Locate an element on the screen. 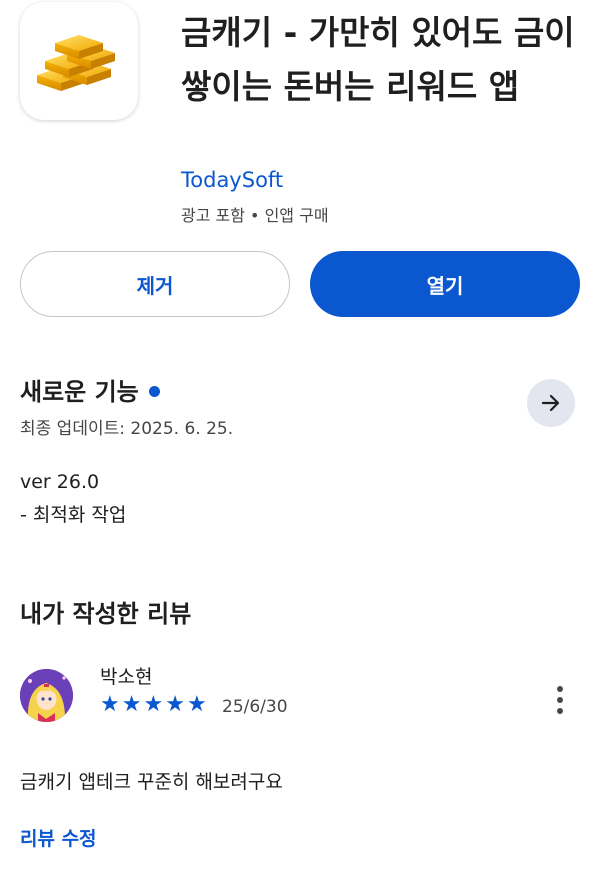 The width and height of the screenshot is (600, 877). whats-new-heading: 새로운 기능 is located at coordinates (90, 389).